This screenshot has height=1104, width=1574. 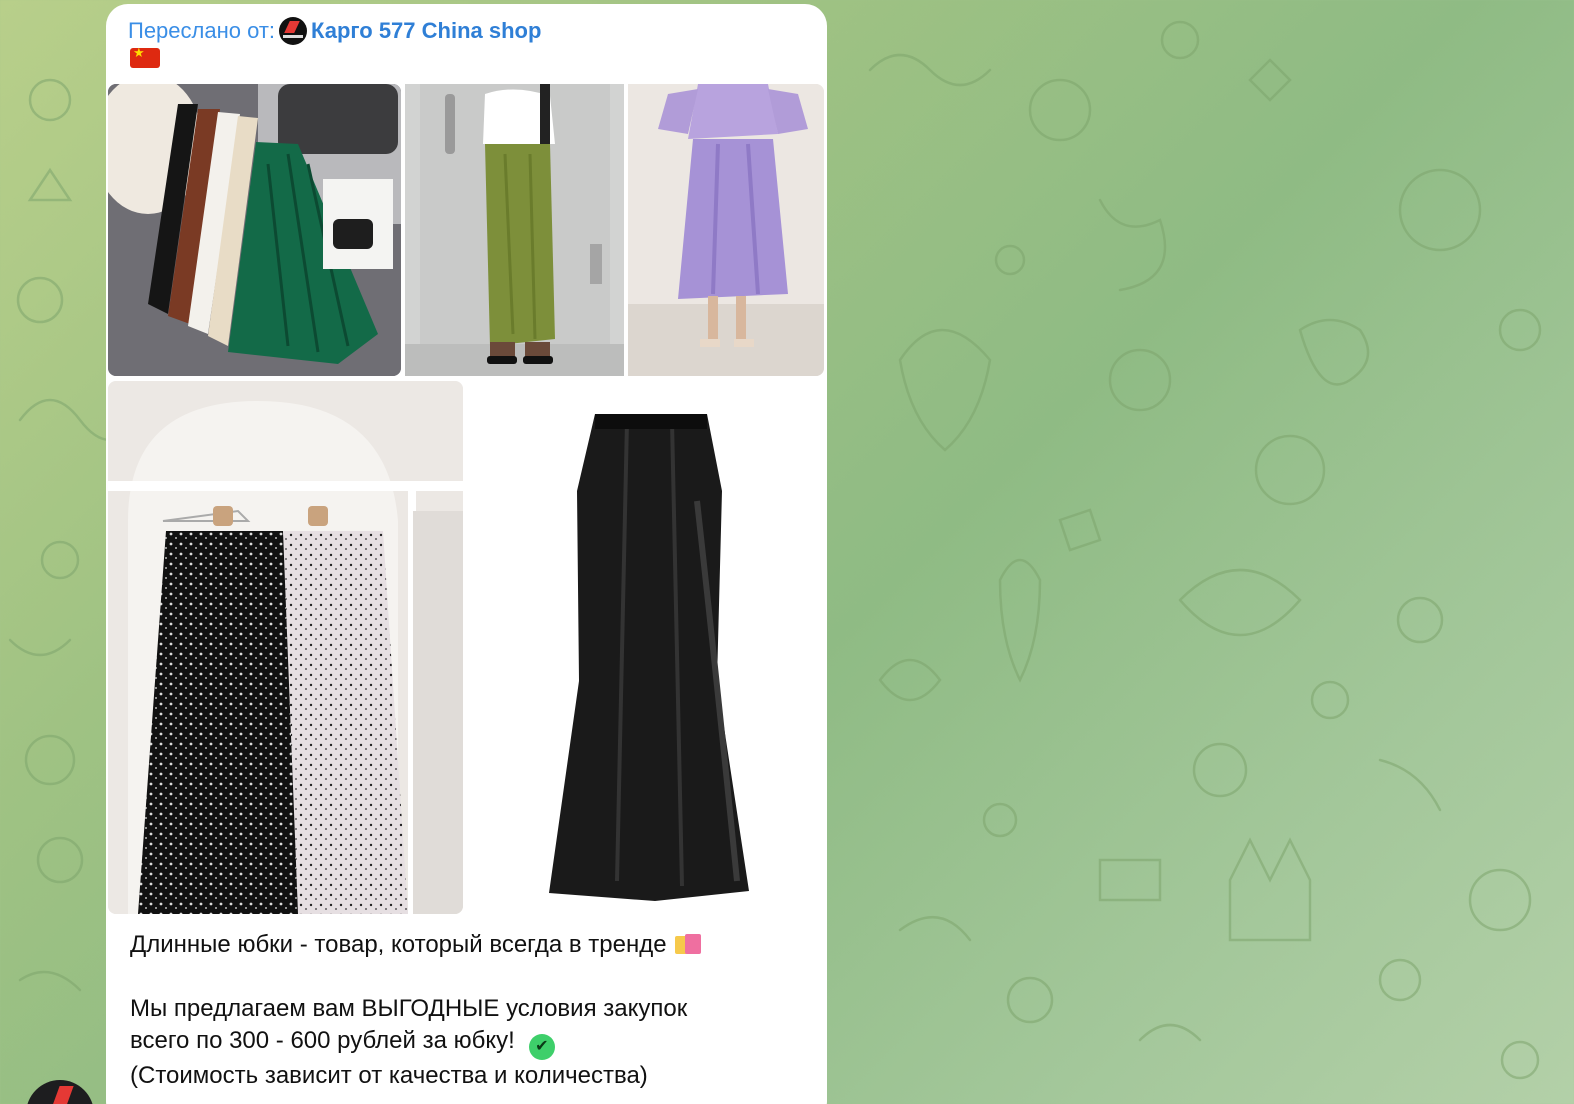 What do you see at coordinates (514, 230) in the screenshot?
I see `photo-green-satin-skirt` at bounding box center [514, 230].